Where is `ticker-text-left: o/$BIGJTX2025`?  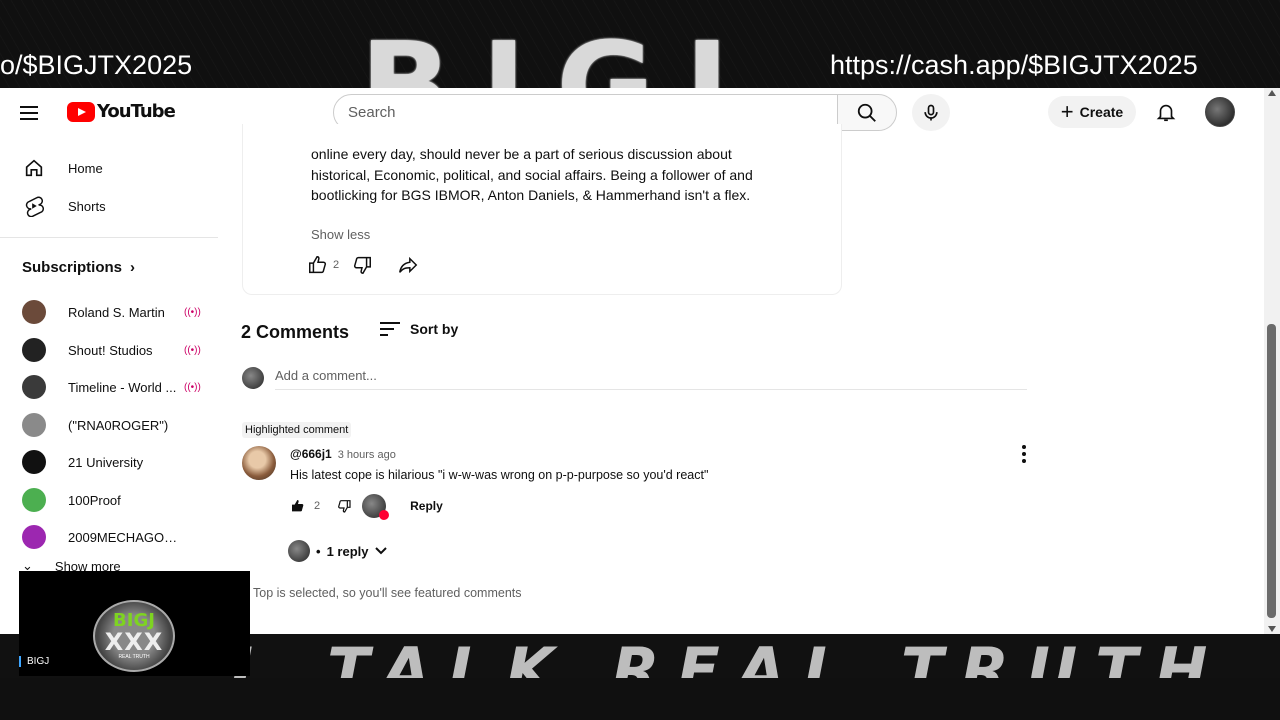
ticker-text-left: o/$BIGJTX2025 is located at coordinates (96, 65).